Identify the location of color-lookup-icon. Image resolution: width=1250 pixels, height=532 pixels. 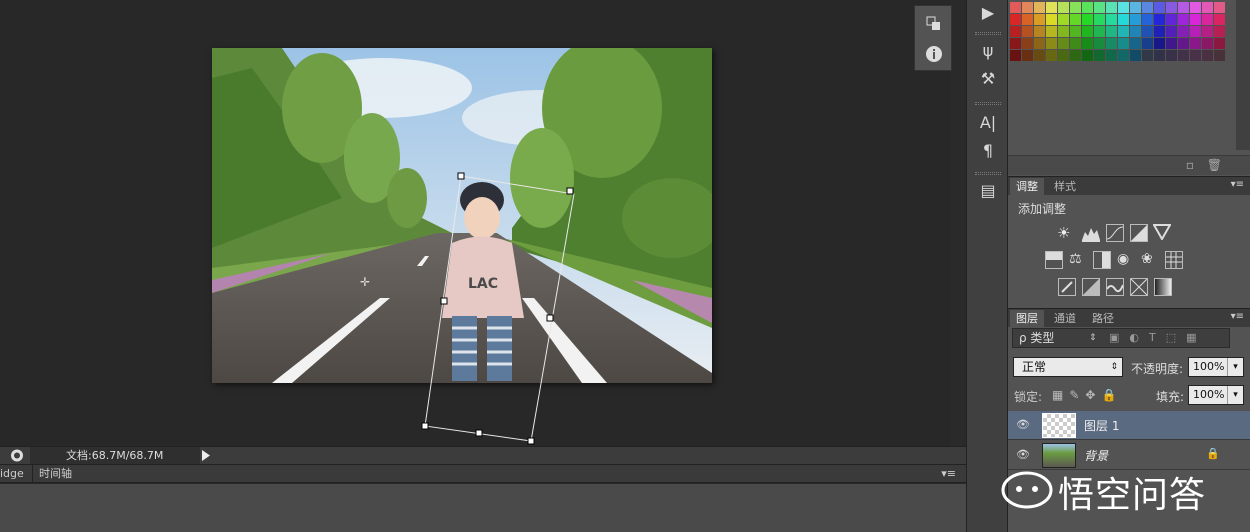
(1174, 260).